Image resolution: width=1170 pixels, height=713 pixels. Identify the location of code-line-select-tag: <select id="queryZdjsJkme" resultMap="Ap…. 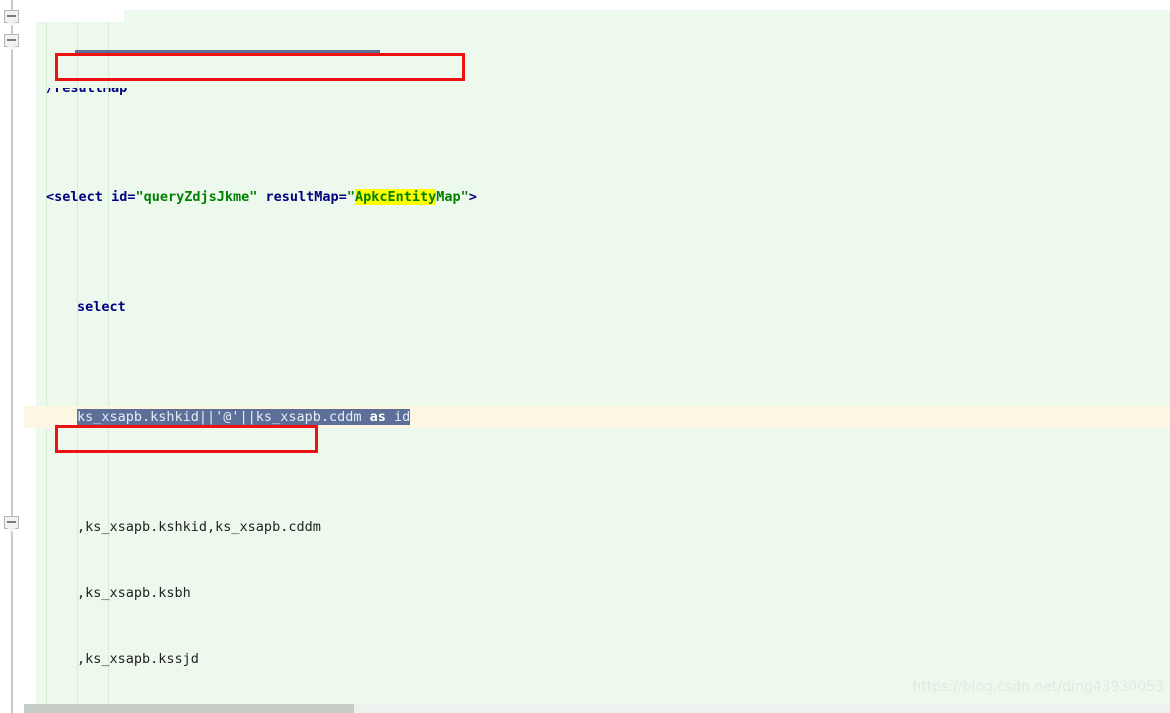
(585, 197).